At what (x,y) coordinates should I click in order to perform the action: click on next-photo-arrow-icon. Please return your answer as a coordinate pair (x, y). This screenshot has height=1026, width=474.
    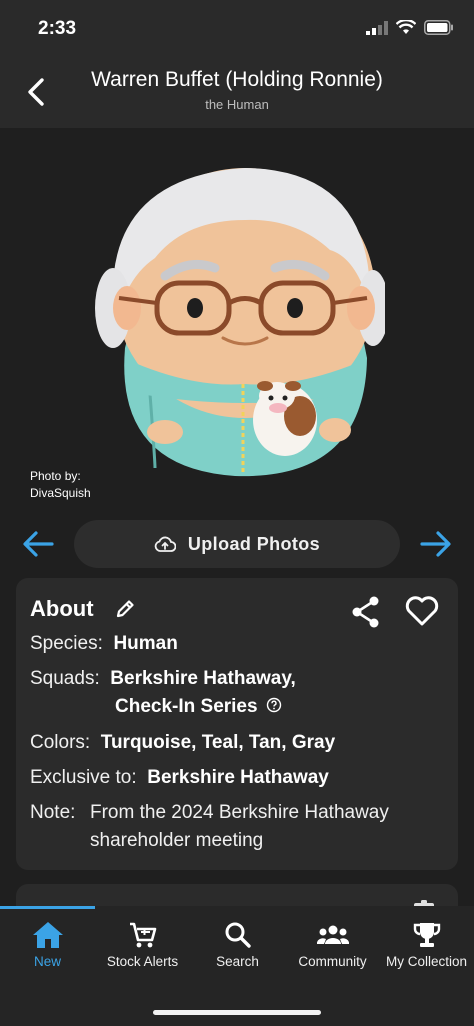
    Looking at the image, I should click on (436, 544).